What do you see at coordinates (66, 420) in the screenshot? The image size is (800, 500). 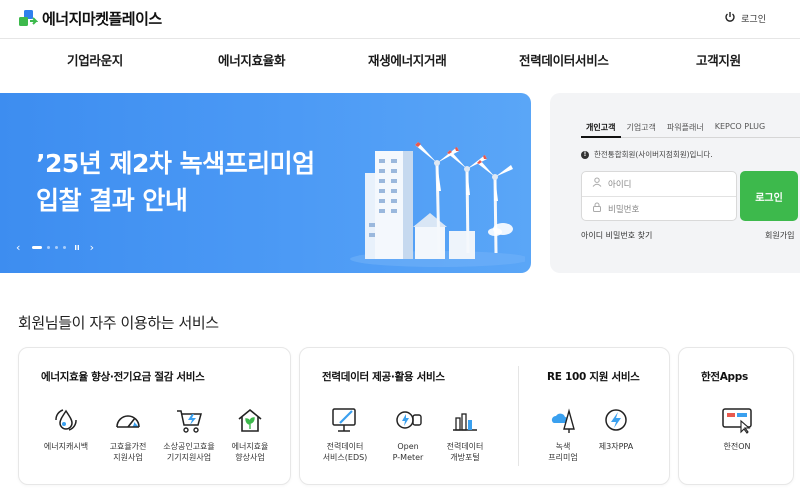 I see `water-drop-cycle-icon` at bounding box center [66, 420].